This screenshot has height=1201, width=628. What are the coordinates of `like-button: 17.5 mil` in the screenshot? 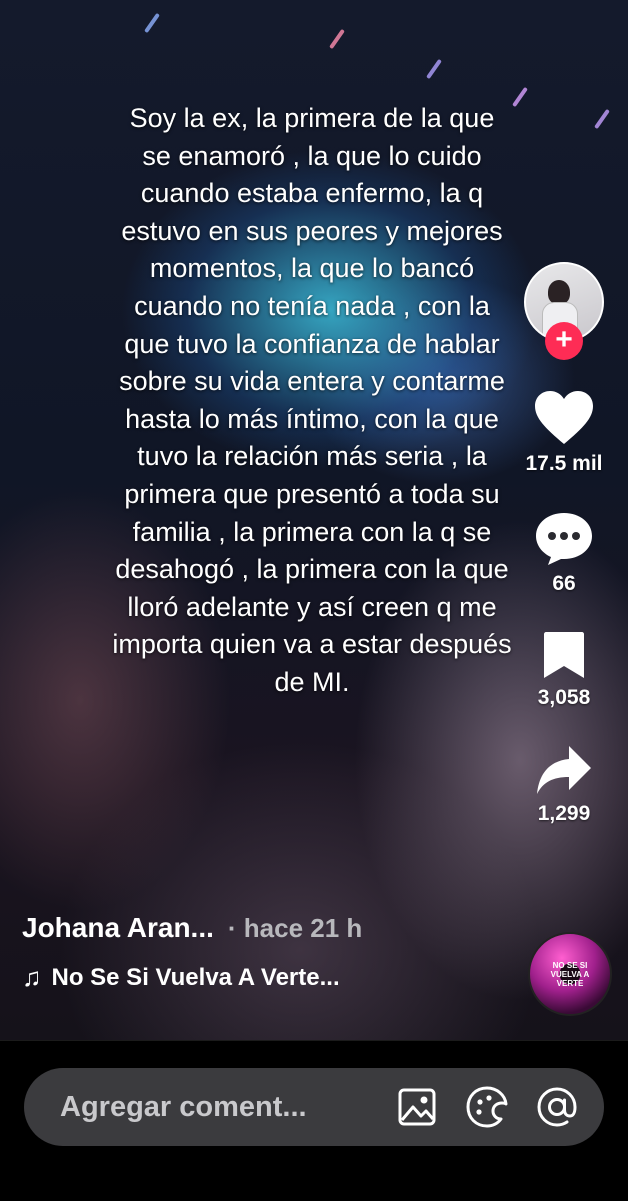 It's located at (564, 433).